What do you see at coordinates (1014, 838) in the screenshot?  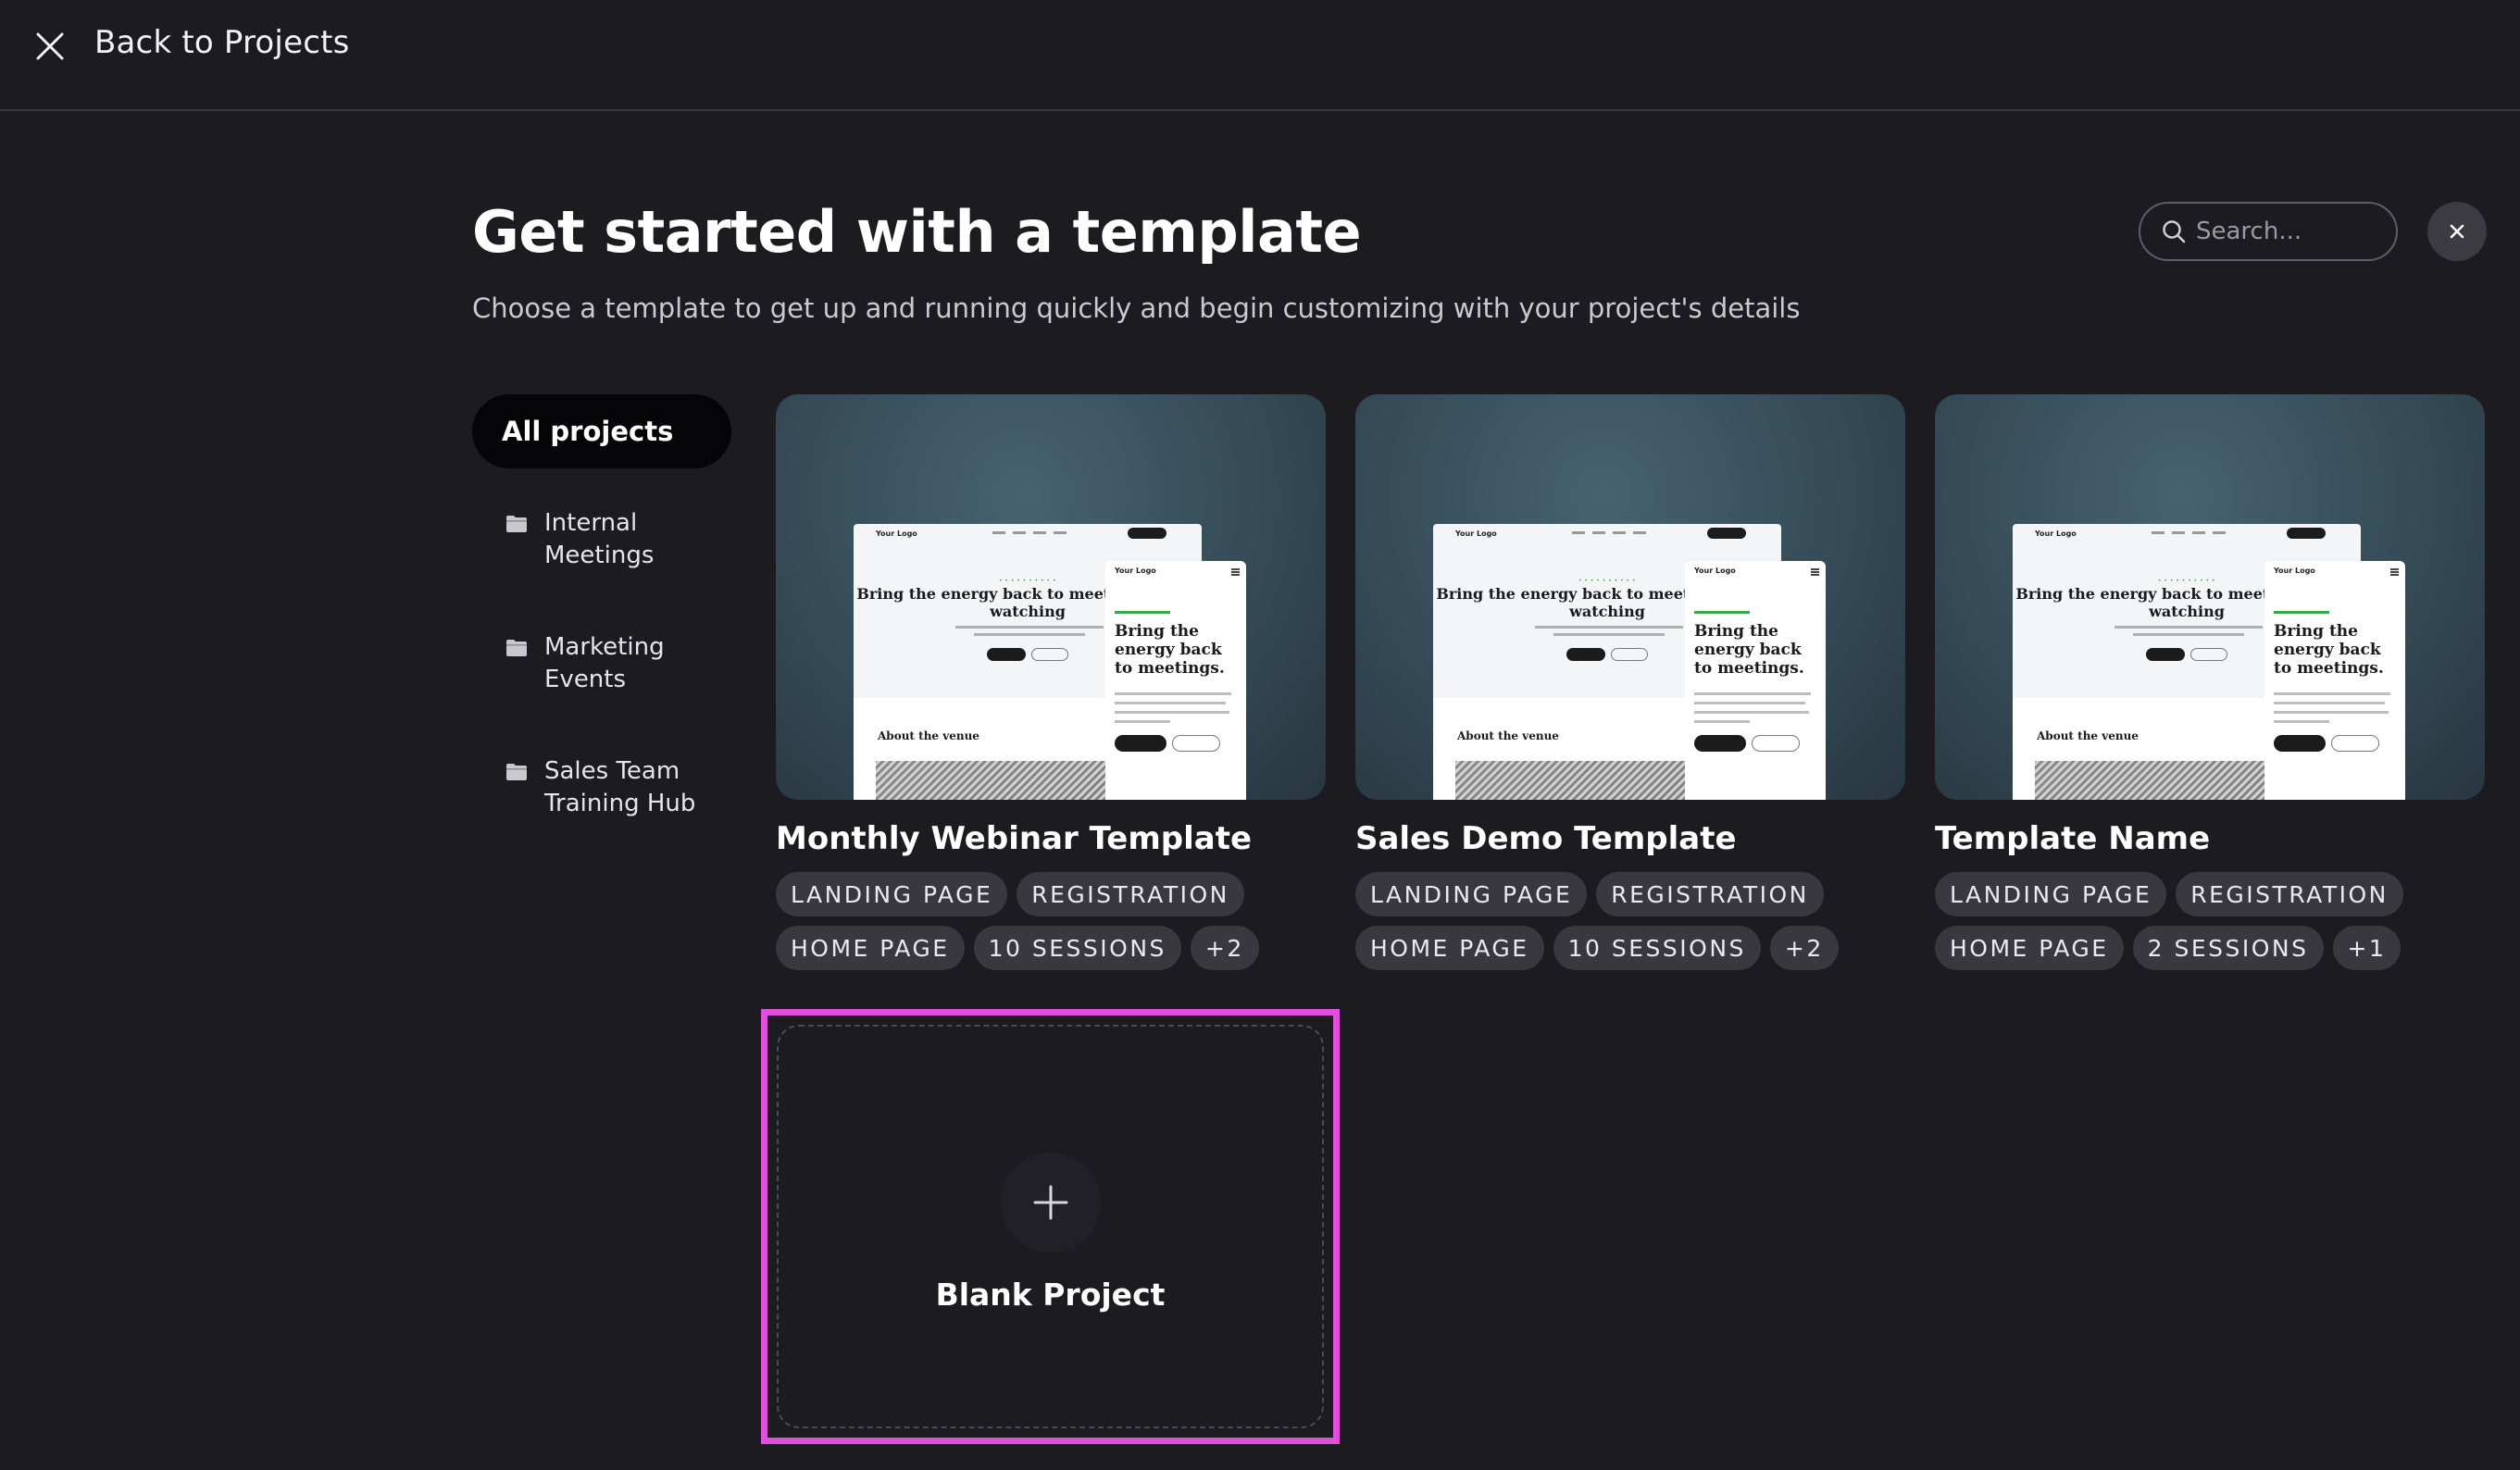 I see `template-title: Monthly Webinar Template` at bounding box center [1014, 838].